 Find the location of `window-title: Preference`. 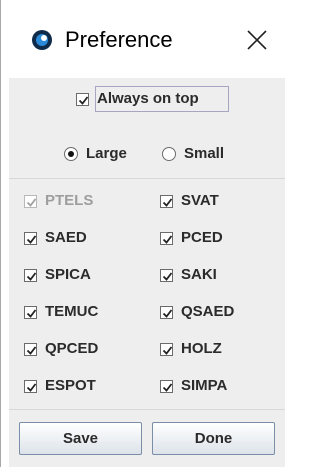

window-title: Preference is located at coordinates (119, 39).